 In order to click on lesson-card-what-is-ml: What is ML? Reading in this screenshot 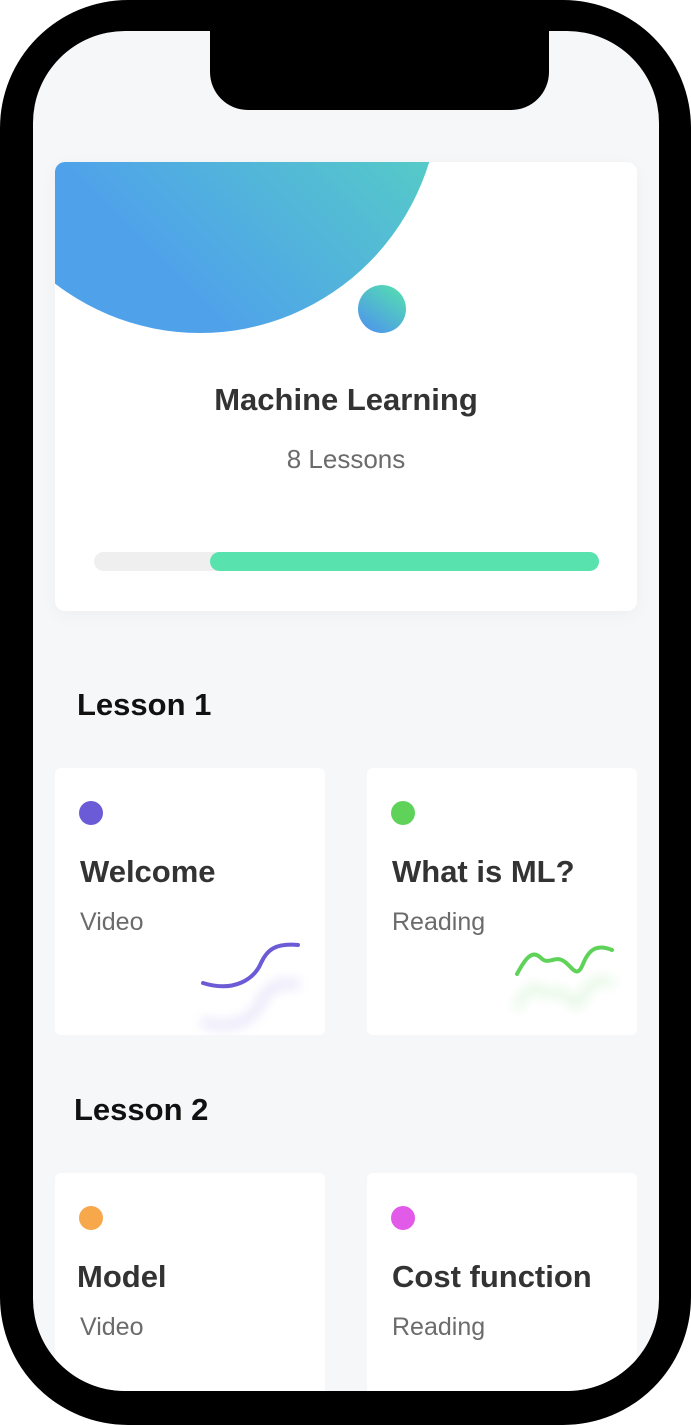, I will do `click(502, 901)`.